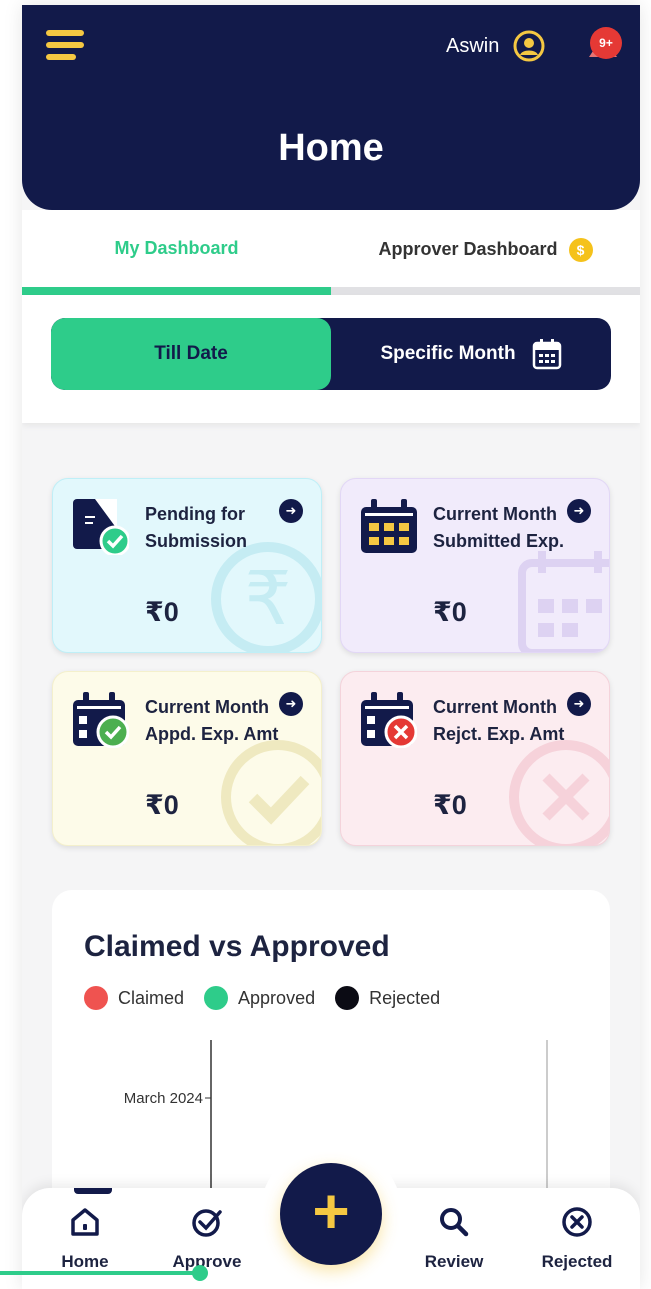 Image resolution: width=651 pixels, height=1289 pixels. What do you see at coordinates (454, 1222) in the screenshot?
I see `search-icon` at bounding box center [454, 1222].